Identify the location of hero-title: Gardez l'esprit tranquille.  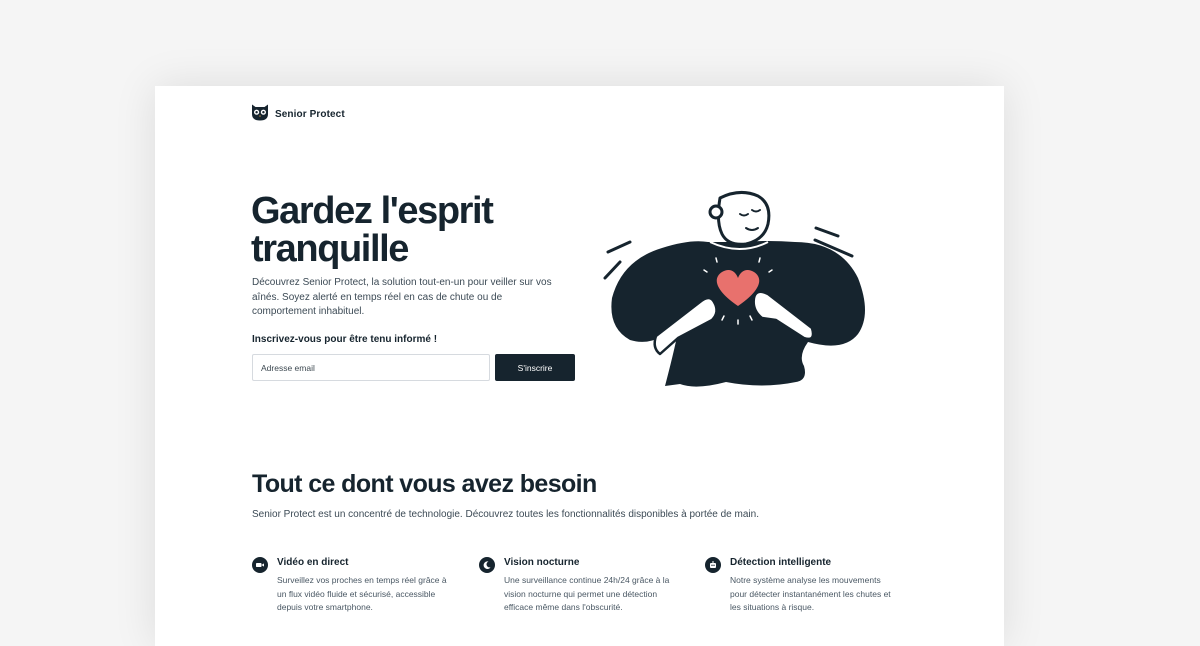
(372, 230).